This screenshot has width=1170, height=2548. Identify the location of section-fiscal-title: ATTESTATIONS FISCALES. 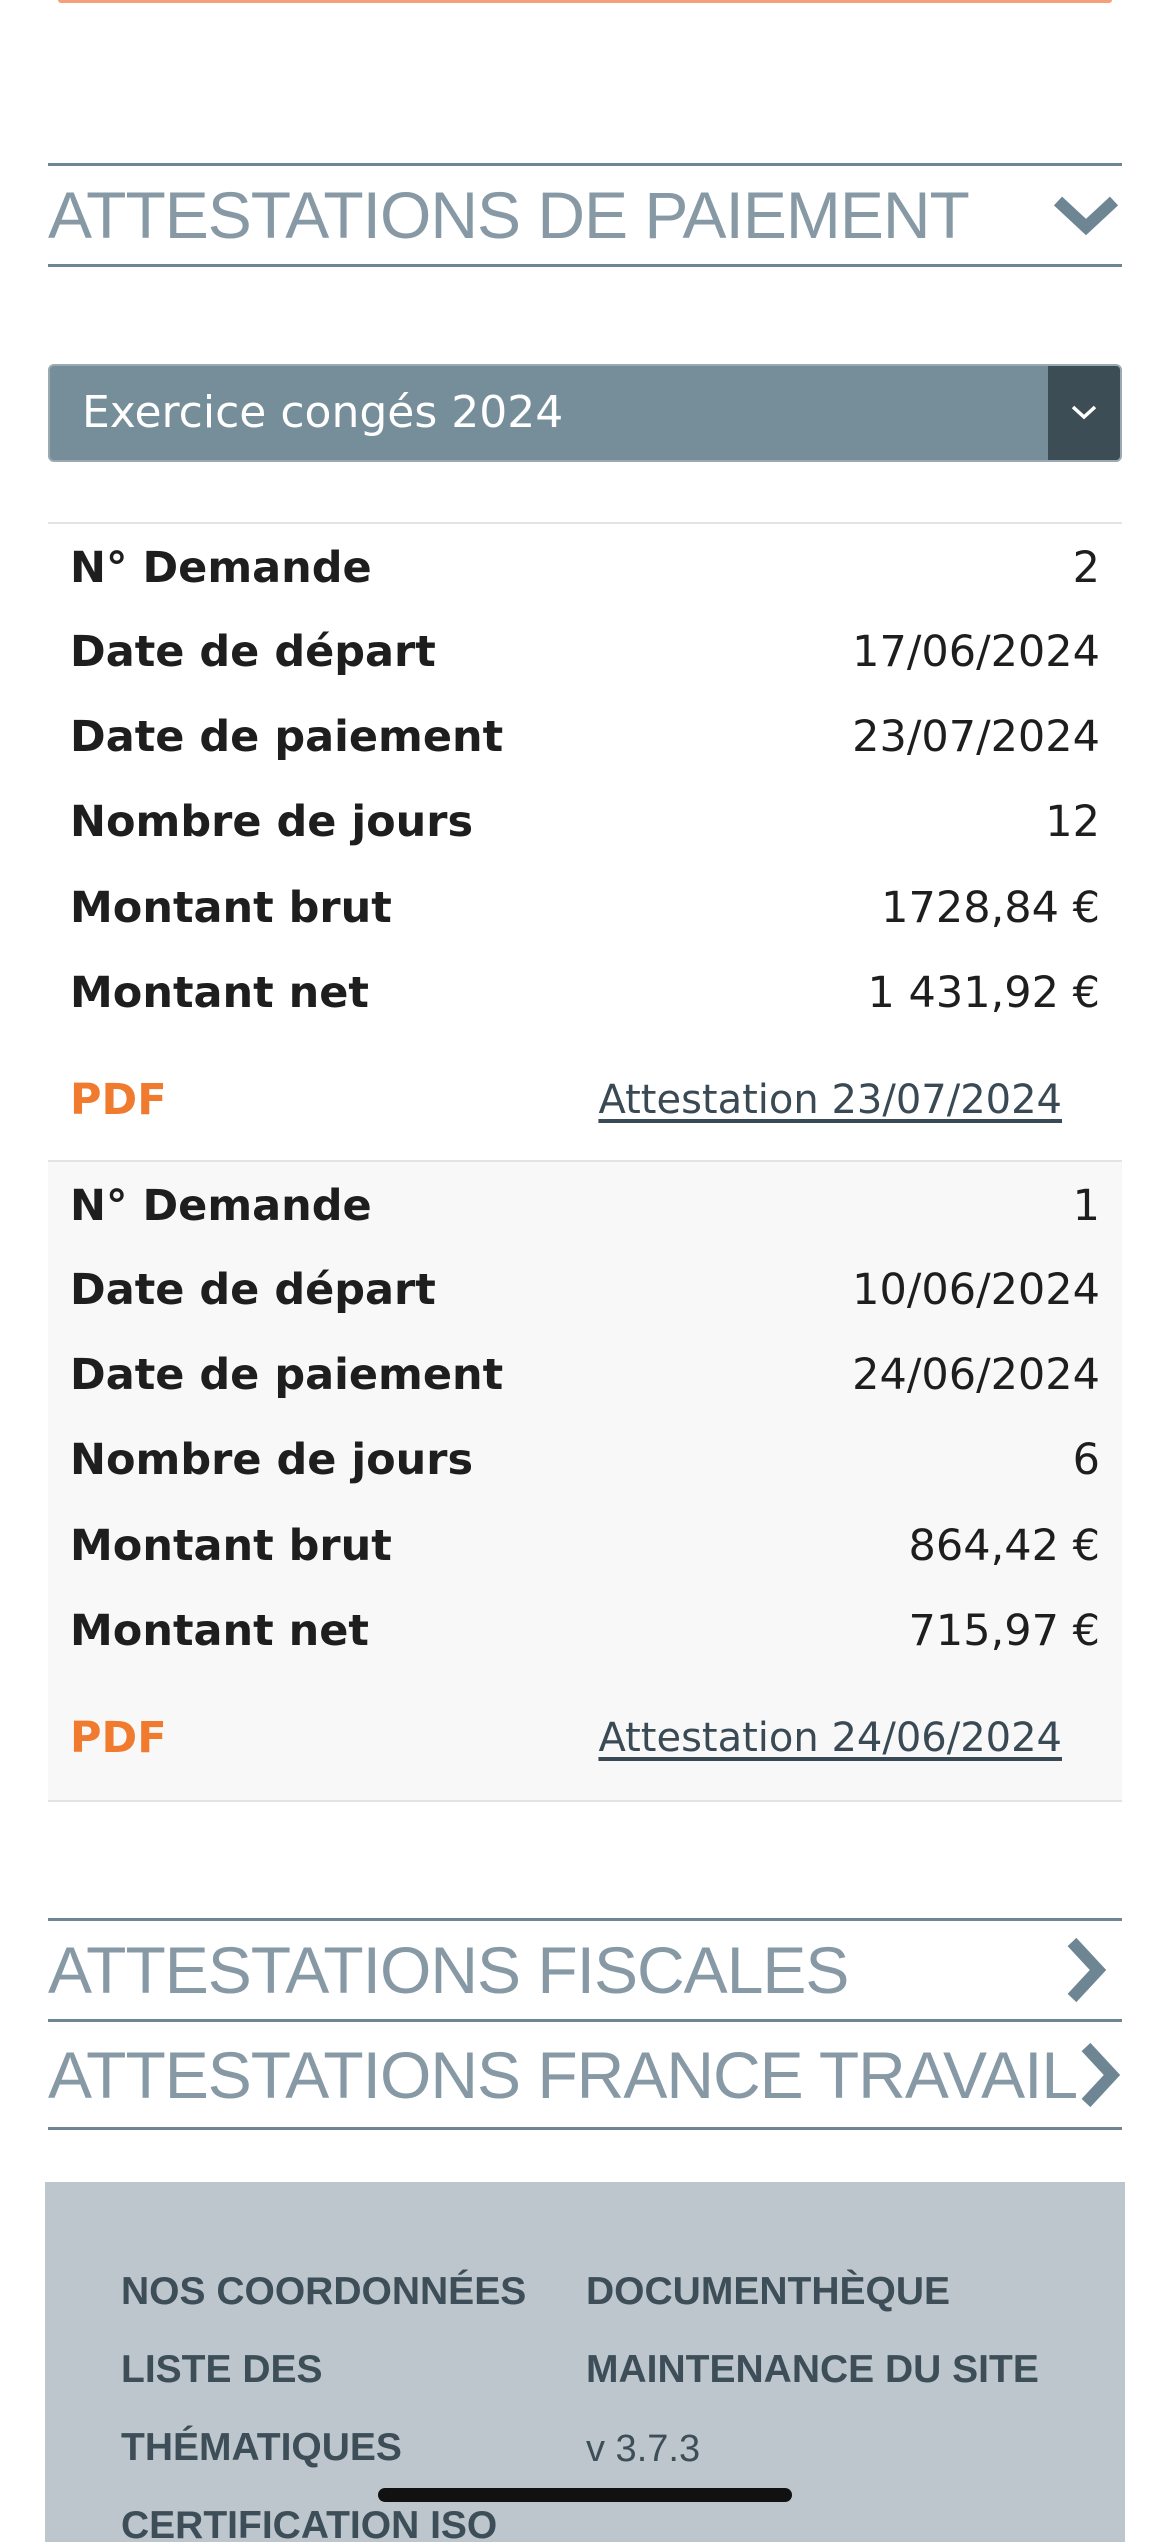
(448, 1970).